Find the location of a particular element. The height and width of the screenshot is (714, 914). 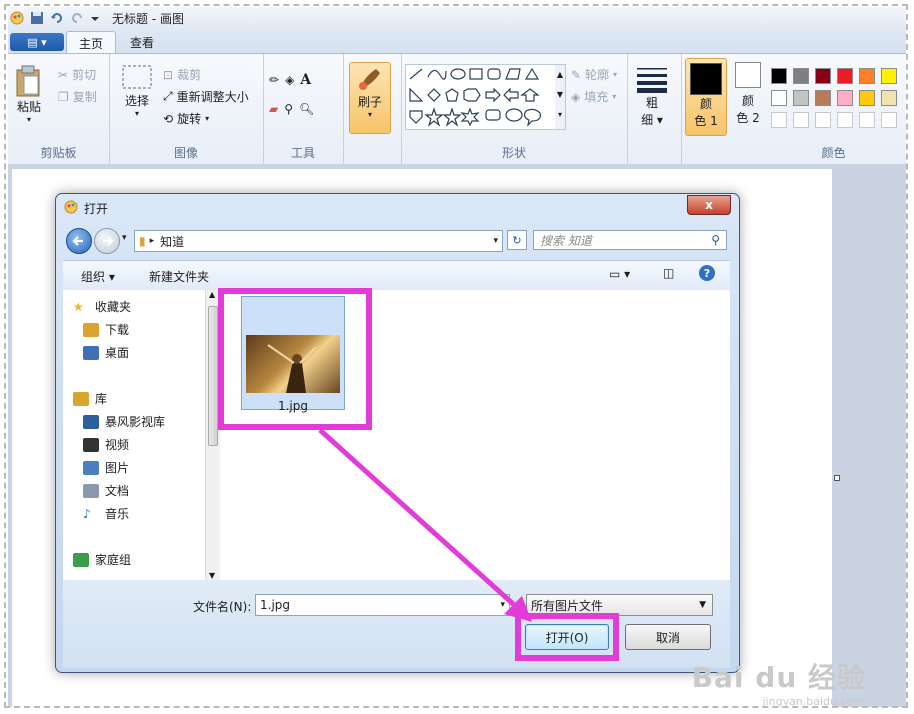

baidu-watermark: Bai du 经验 is located at coordinates (778, 677).